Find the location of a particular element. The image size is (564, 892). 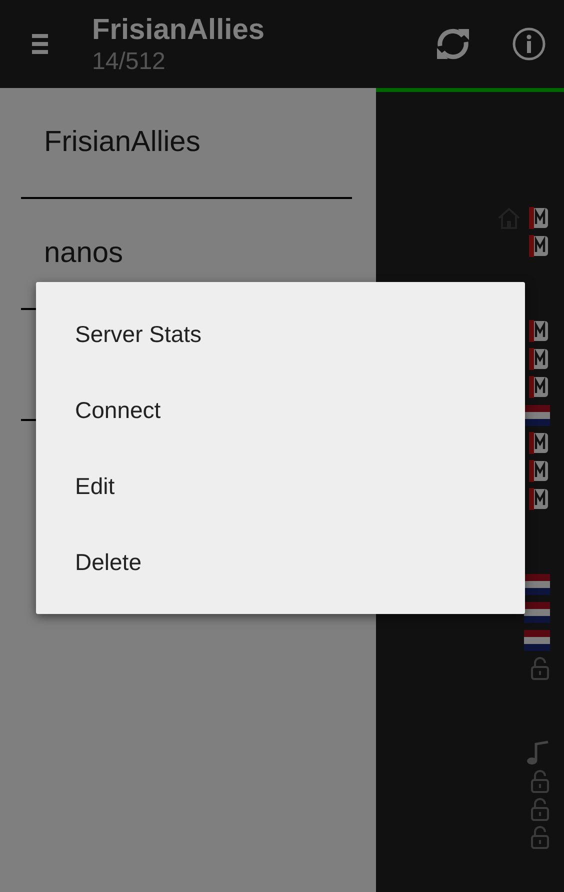

info-icon is located at coordinates (529, 44).